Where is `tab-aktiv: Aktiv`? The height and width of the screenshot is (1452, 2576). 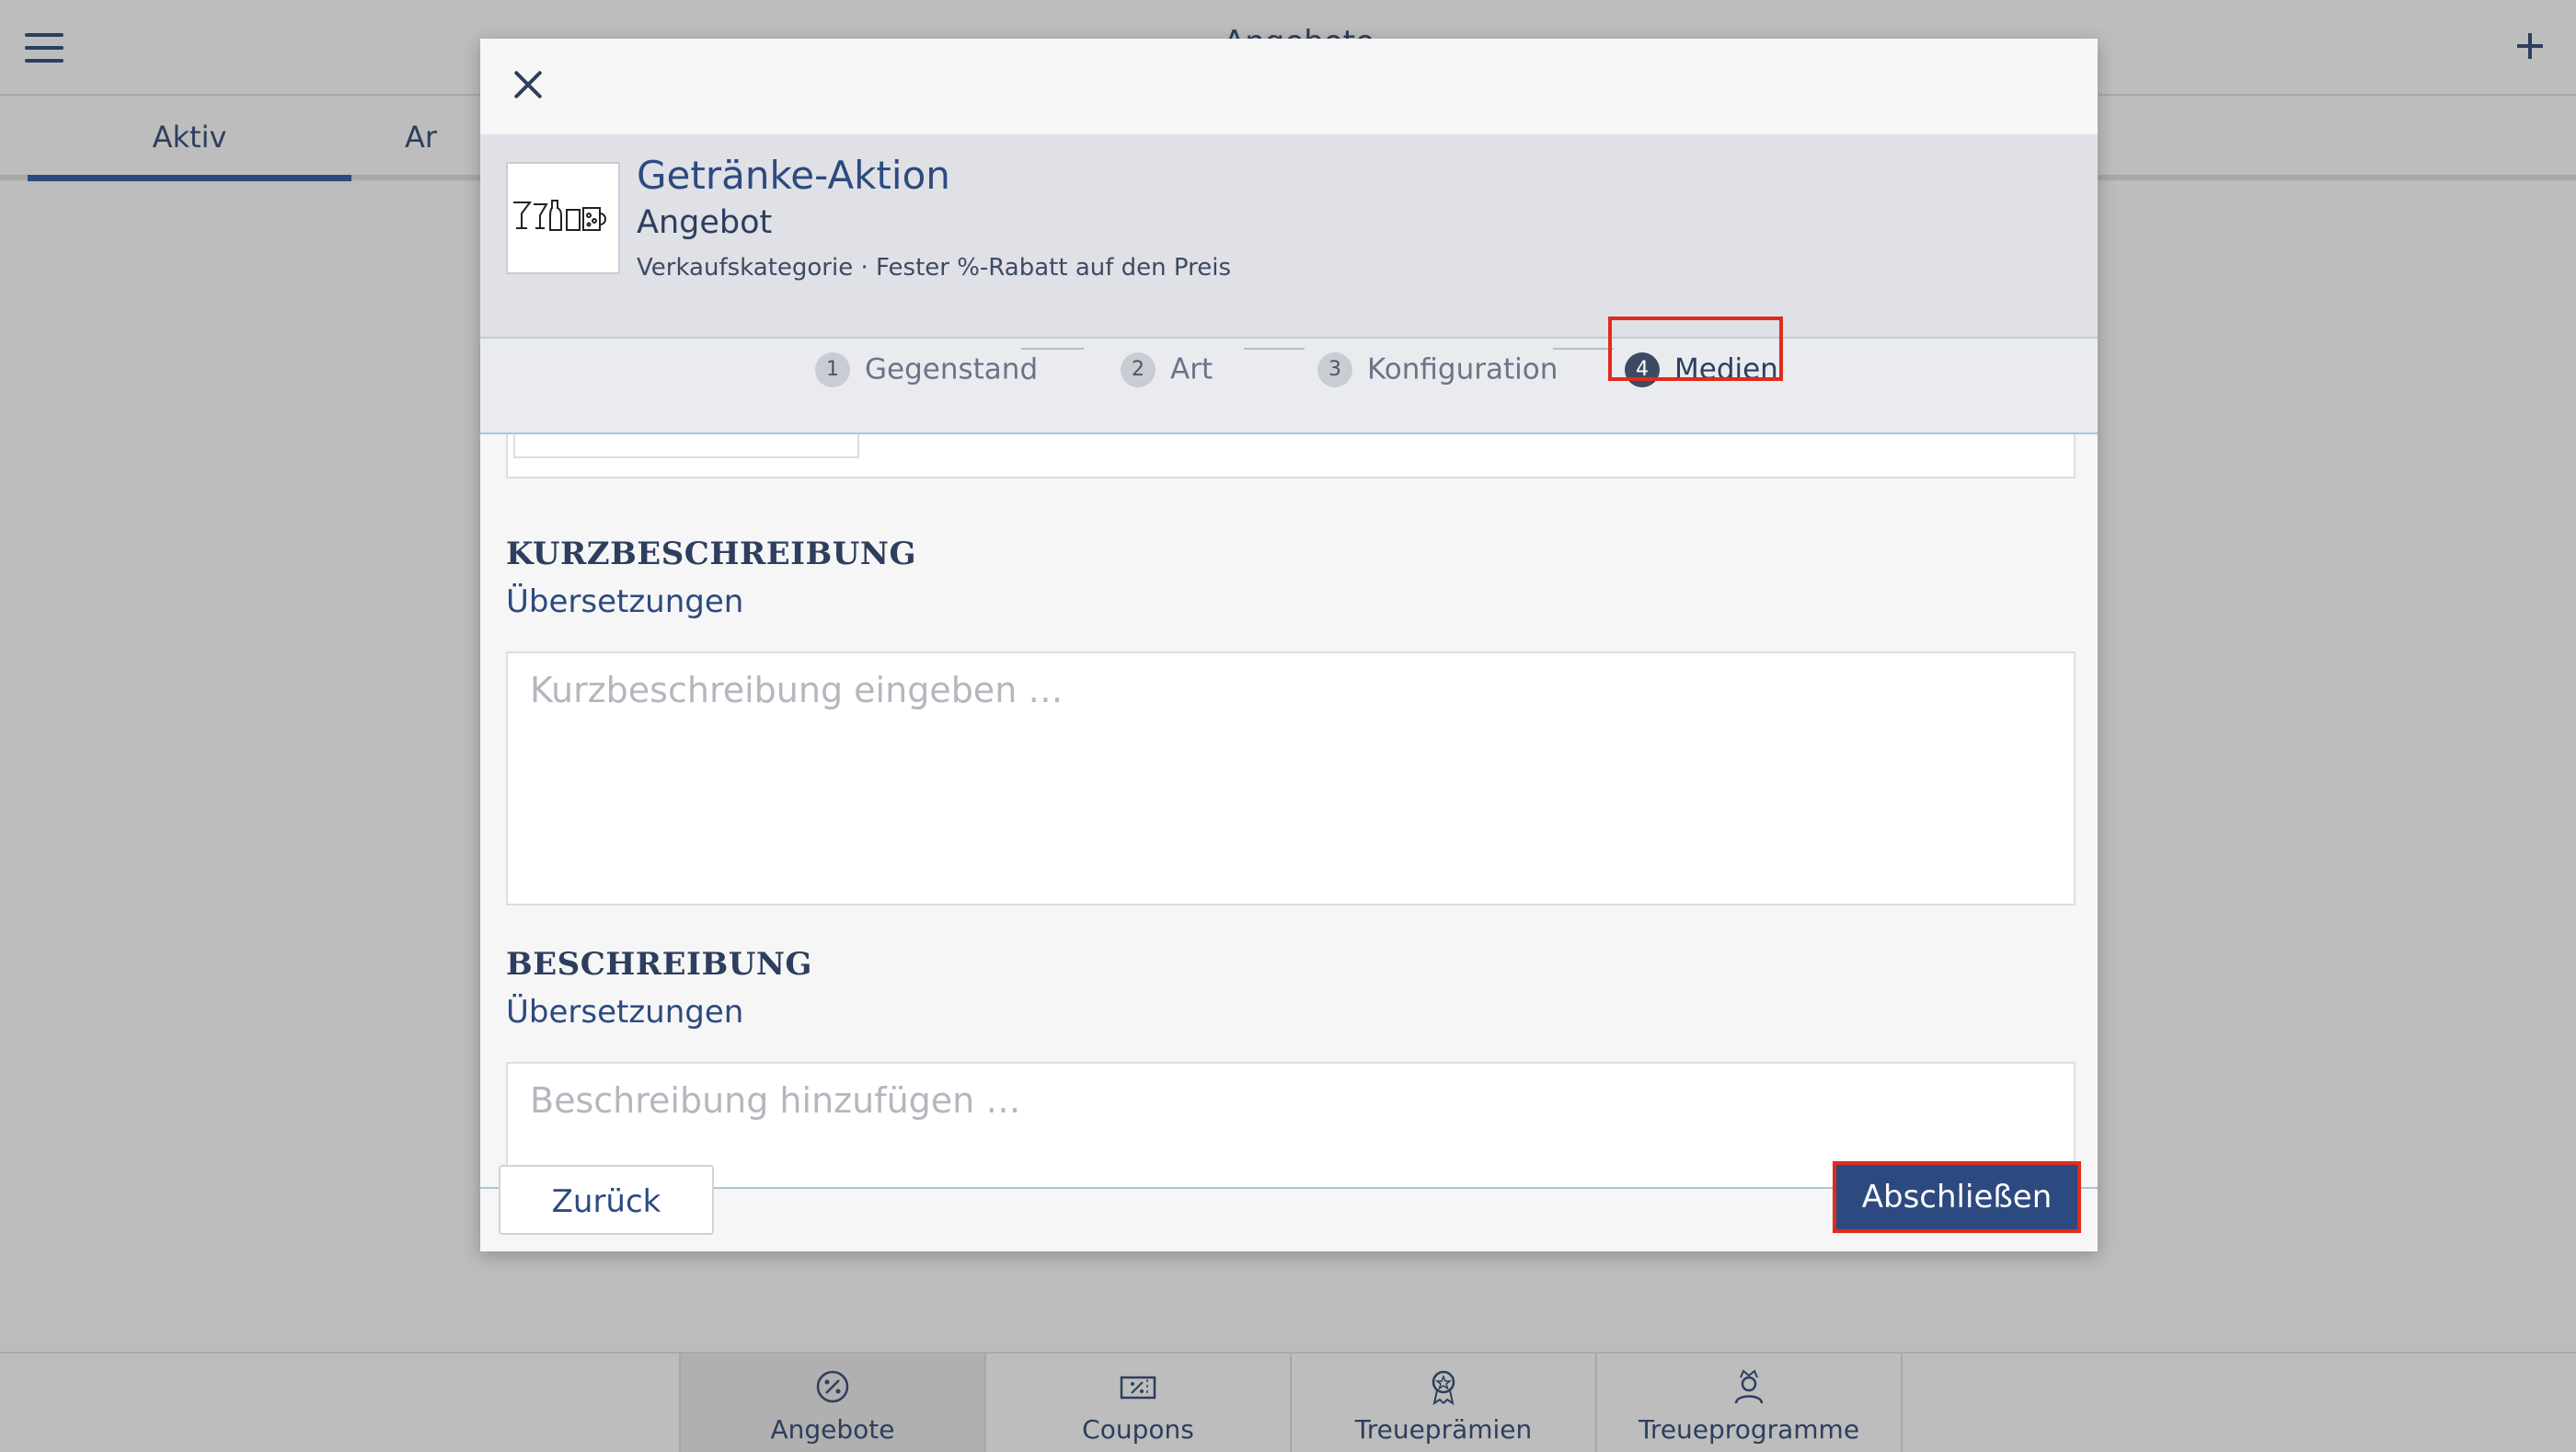 tab-aktiv: Aktiv is located at coordinates (189, 138).